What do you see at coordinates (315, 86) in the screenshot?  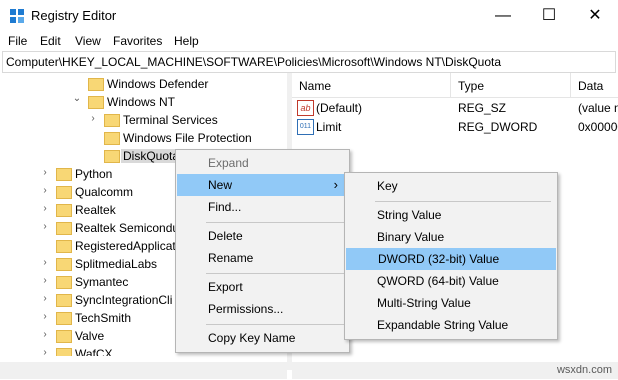 I see `column-header-name: Name` at bounding box center [315, 86].